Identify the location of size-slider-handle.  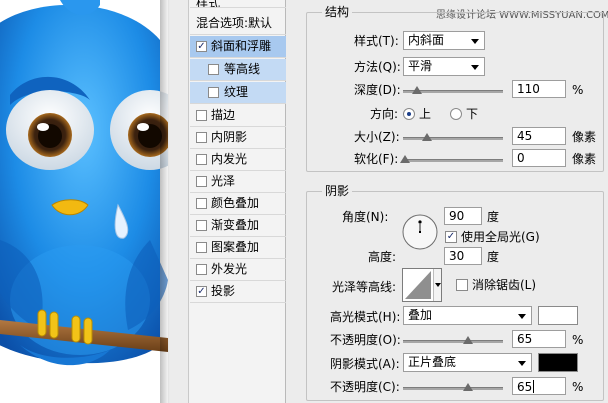
(427, 137).